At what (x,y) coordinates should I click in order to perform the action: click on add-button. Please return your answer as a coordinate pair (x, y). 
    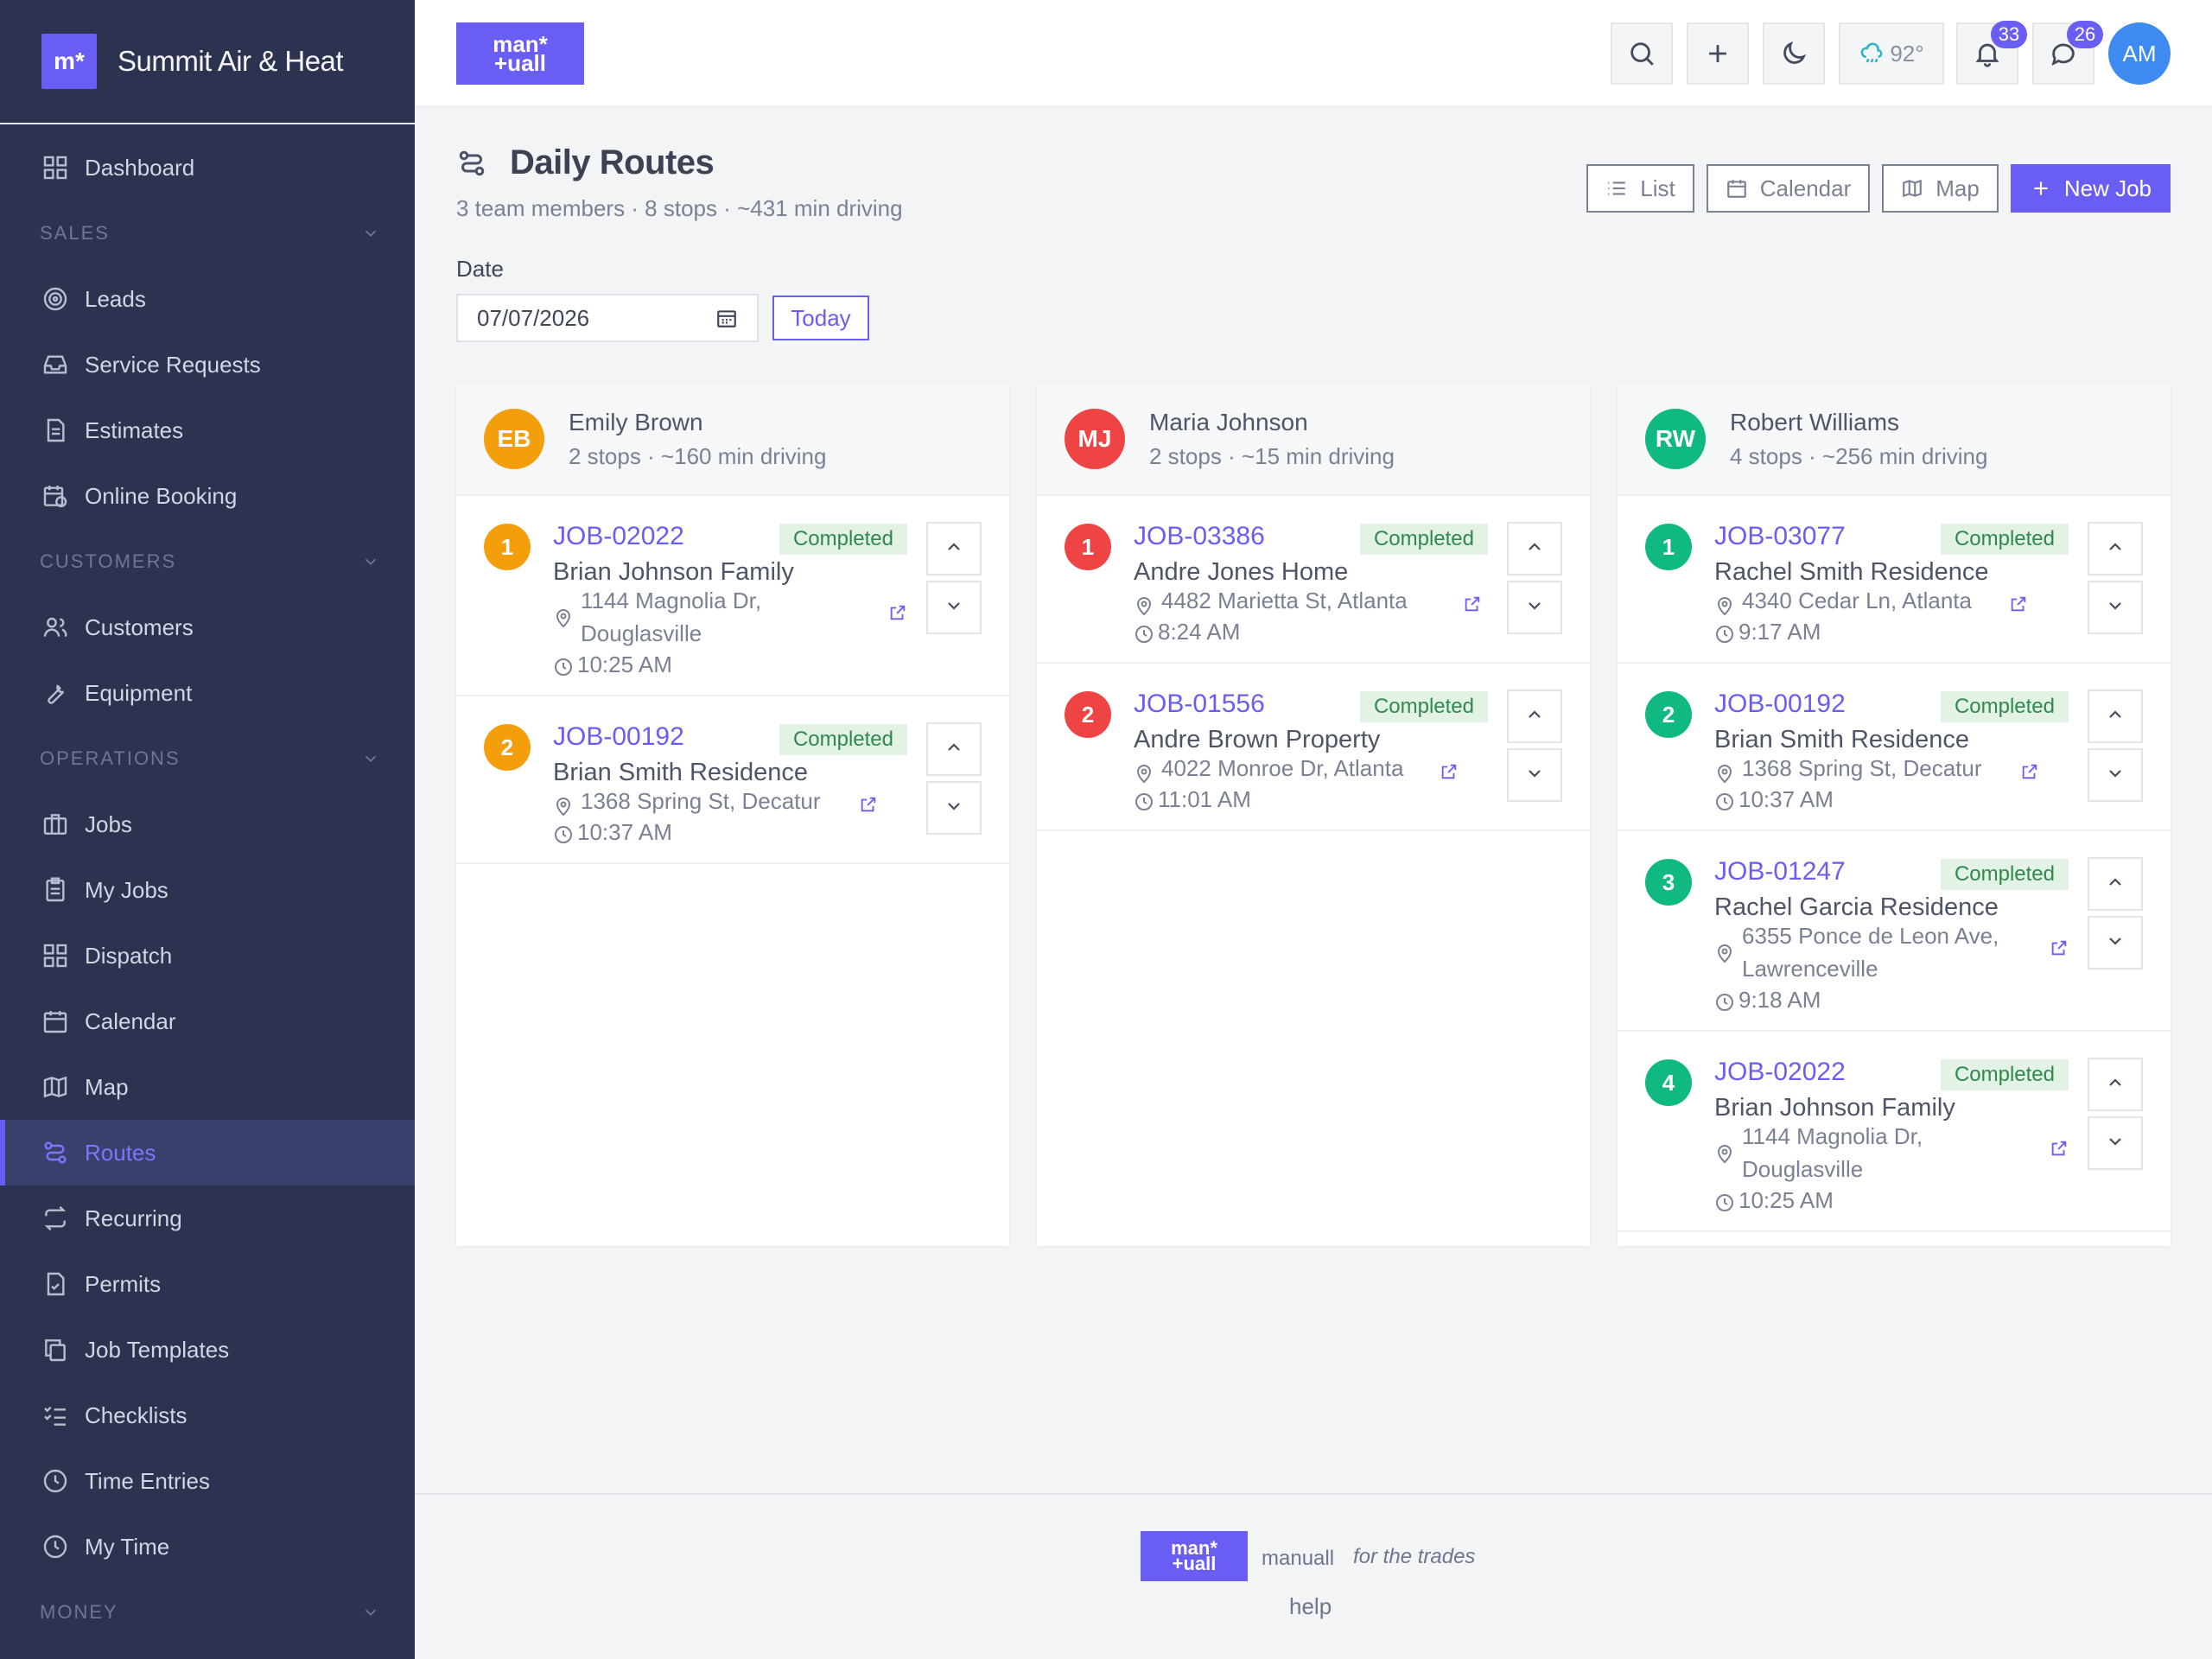
    Looking at the image, I should click on (1718, 53).